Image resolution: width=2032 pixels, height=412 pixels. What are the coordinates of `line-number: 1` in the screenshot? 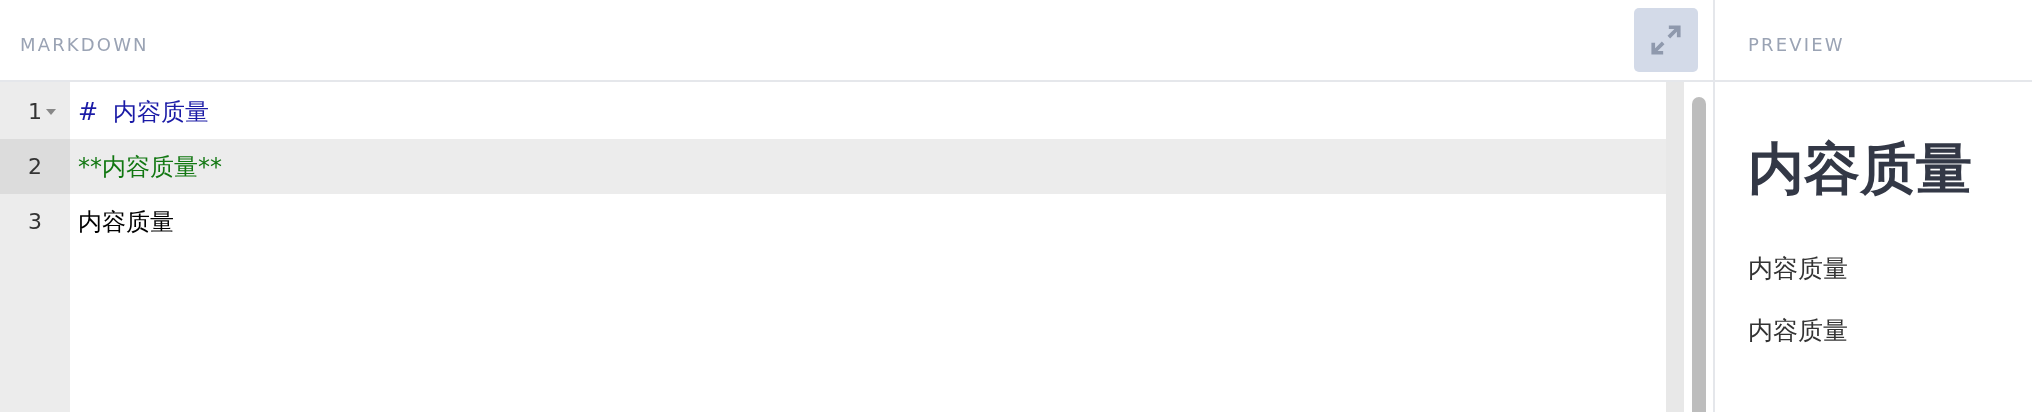 It's located at (35, 112).